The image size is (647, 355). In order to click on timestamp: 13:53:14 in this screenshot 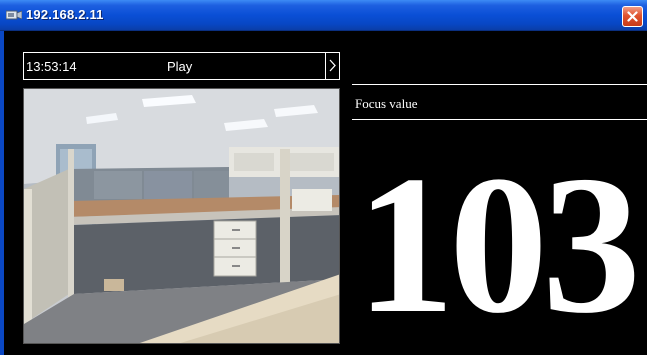, I will do `click(51, 66)`.